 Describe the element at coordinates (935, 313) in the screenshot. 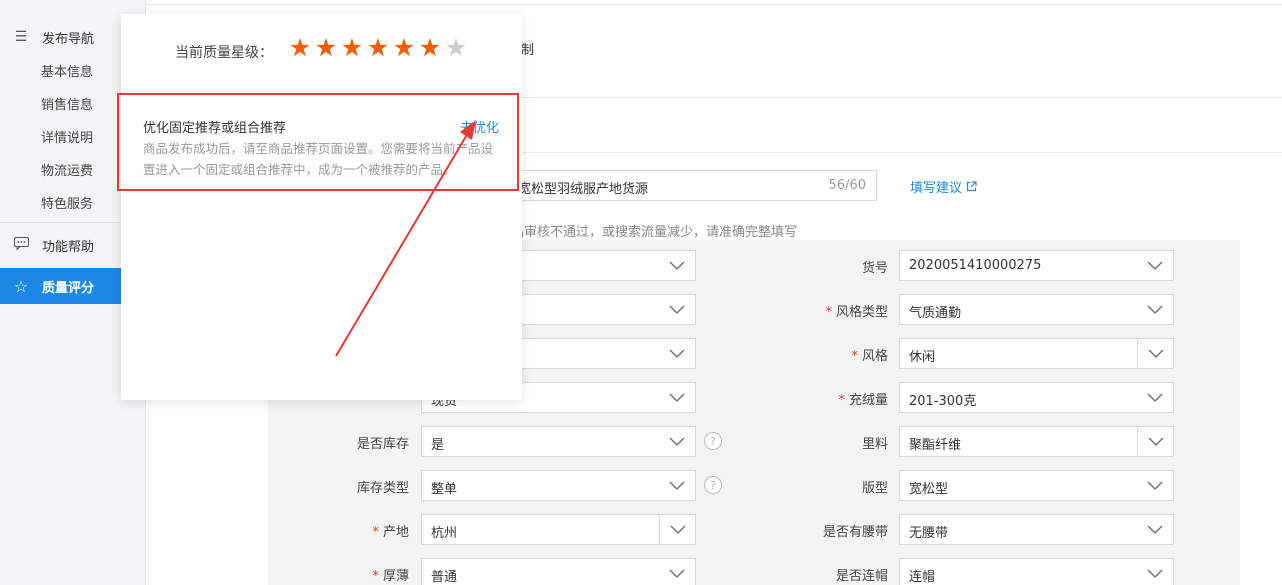

I see `right-field-value: 气质通勤` at that location.